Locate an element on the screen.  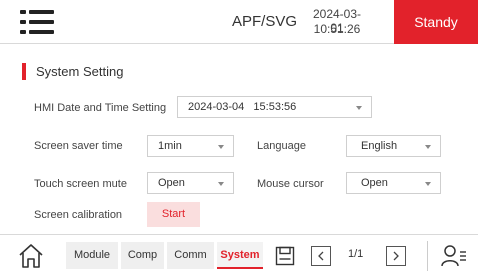
bottom-nav: Module Comp Comm System 1/1 is located at coordinates (239, 254).